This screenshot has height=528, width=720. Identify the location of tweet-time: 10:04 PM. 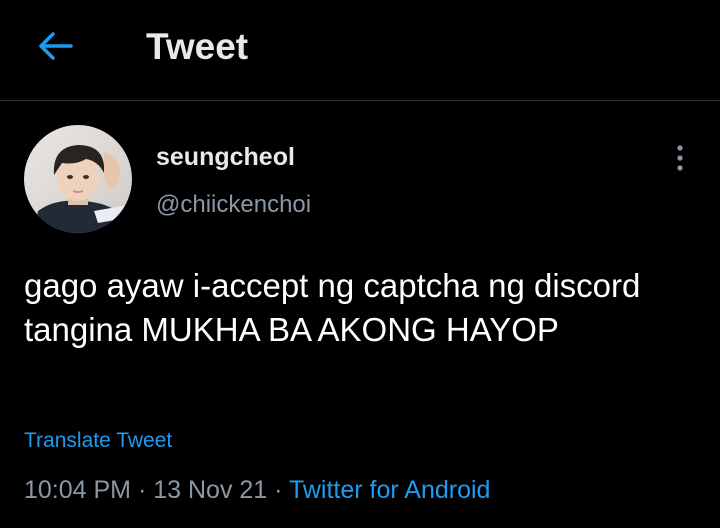
(77, 490).